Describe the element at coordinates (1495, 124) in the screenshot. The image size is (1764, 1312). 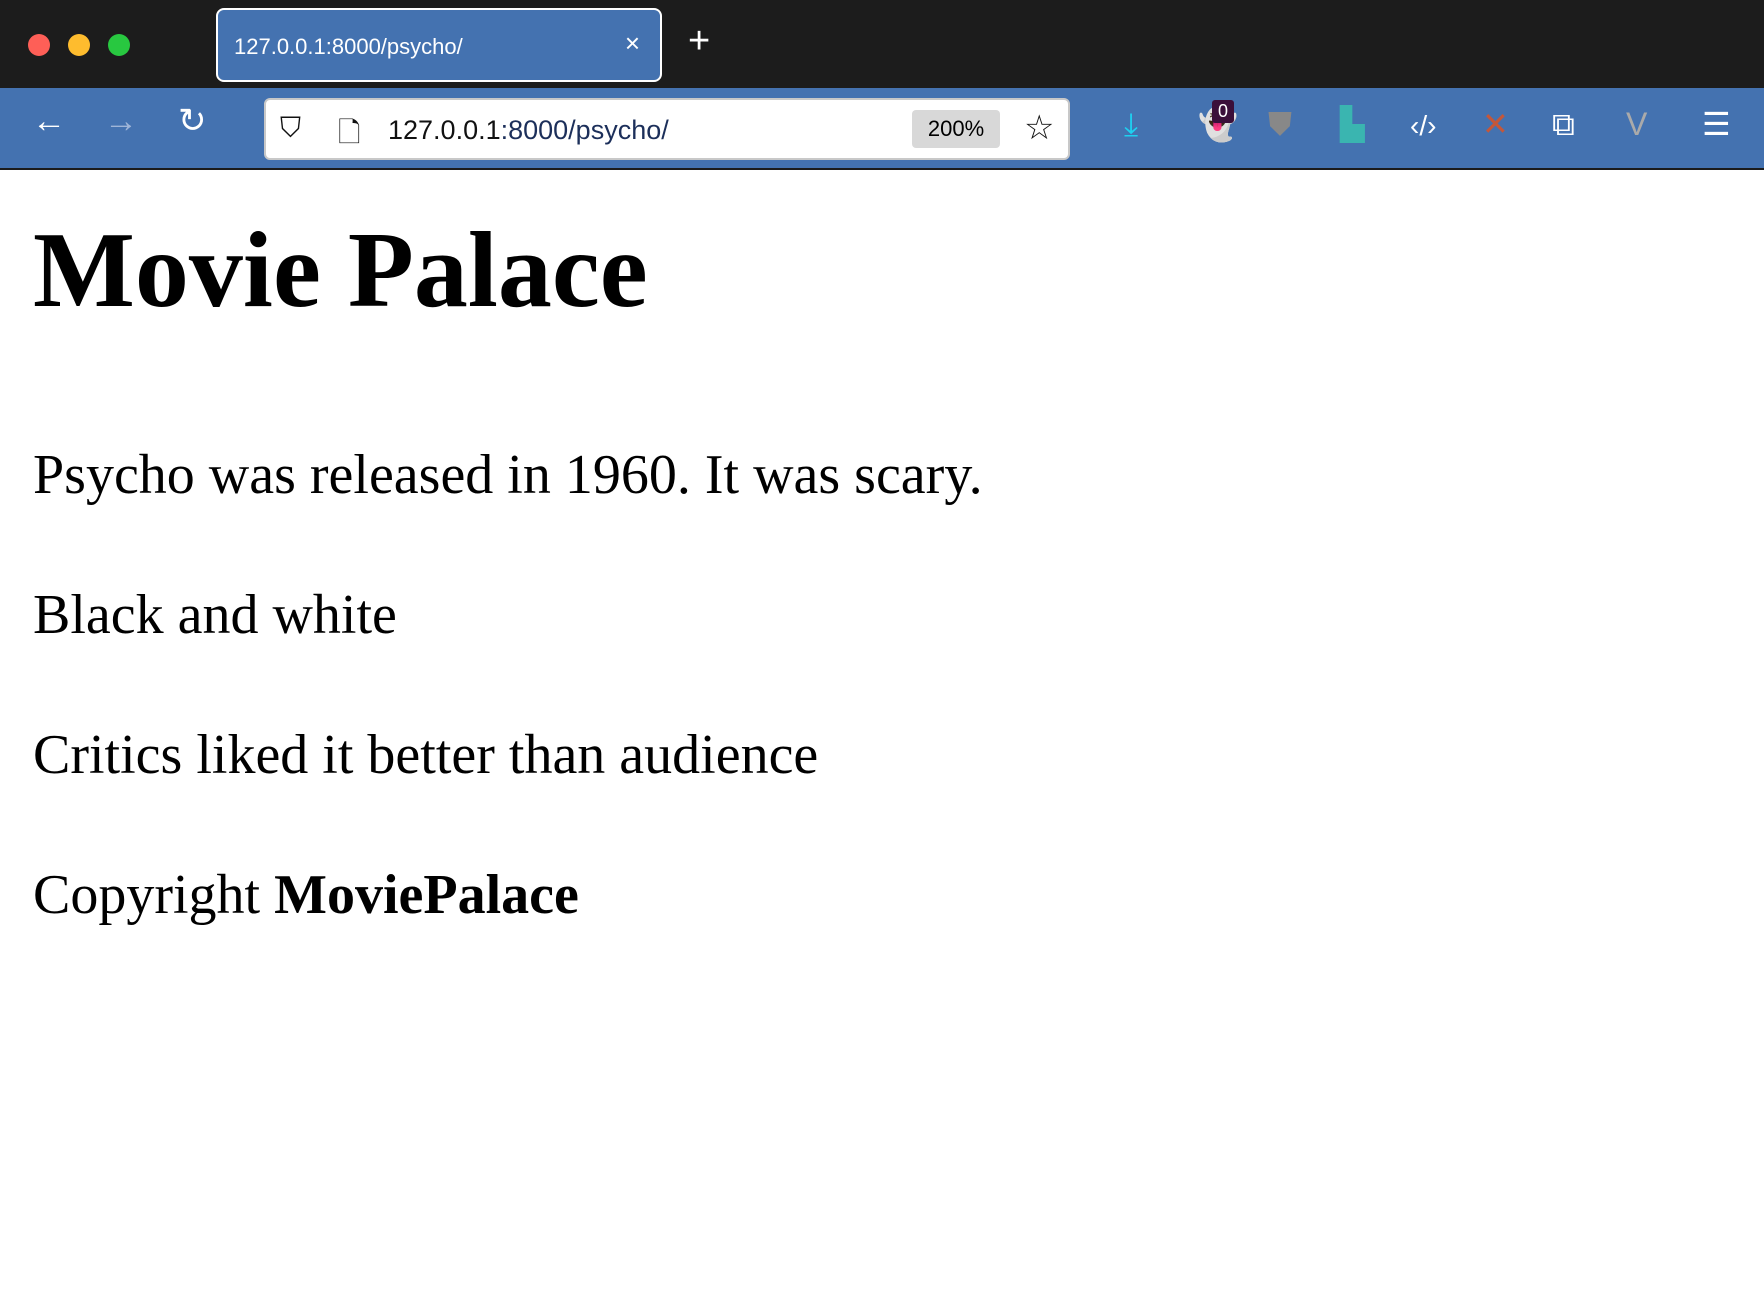
I see `ruler-pencil-icon: ✕` at that location.